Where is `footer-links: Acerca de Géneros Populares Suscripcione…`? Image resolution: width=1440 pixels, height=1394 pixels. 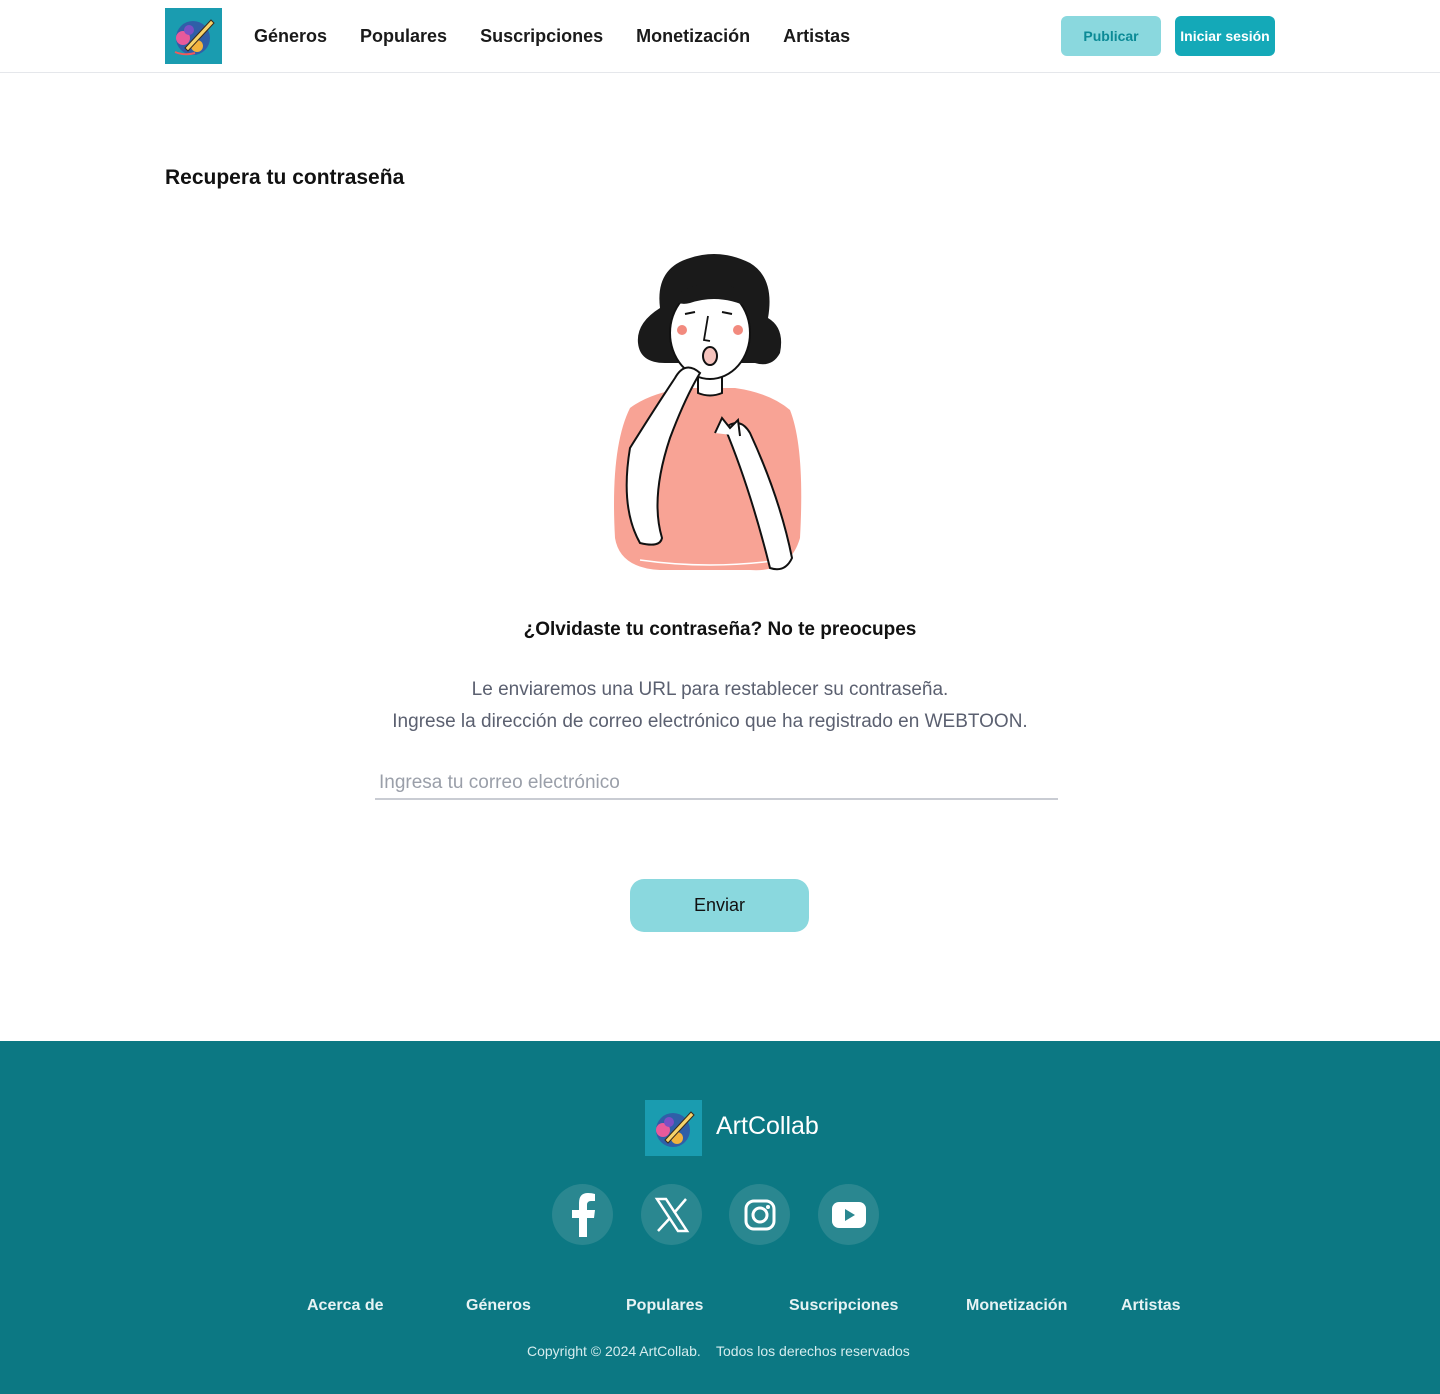
footer-links: Acerca de Géneros Populares Suscripcione… is located at coordinates (720, 1307).